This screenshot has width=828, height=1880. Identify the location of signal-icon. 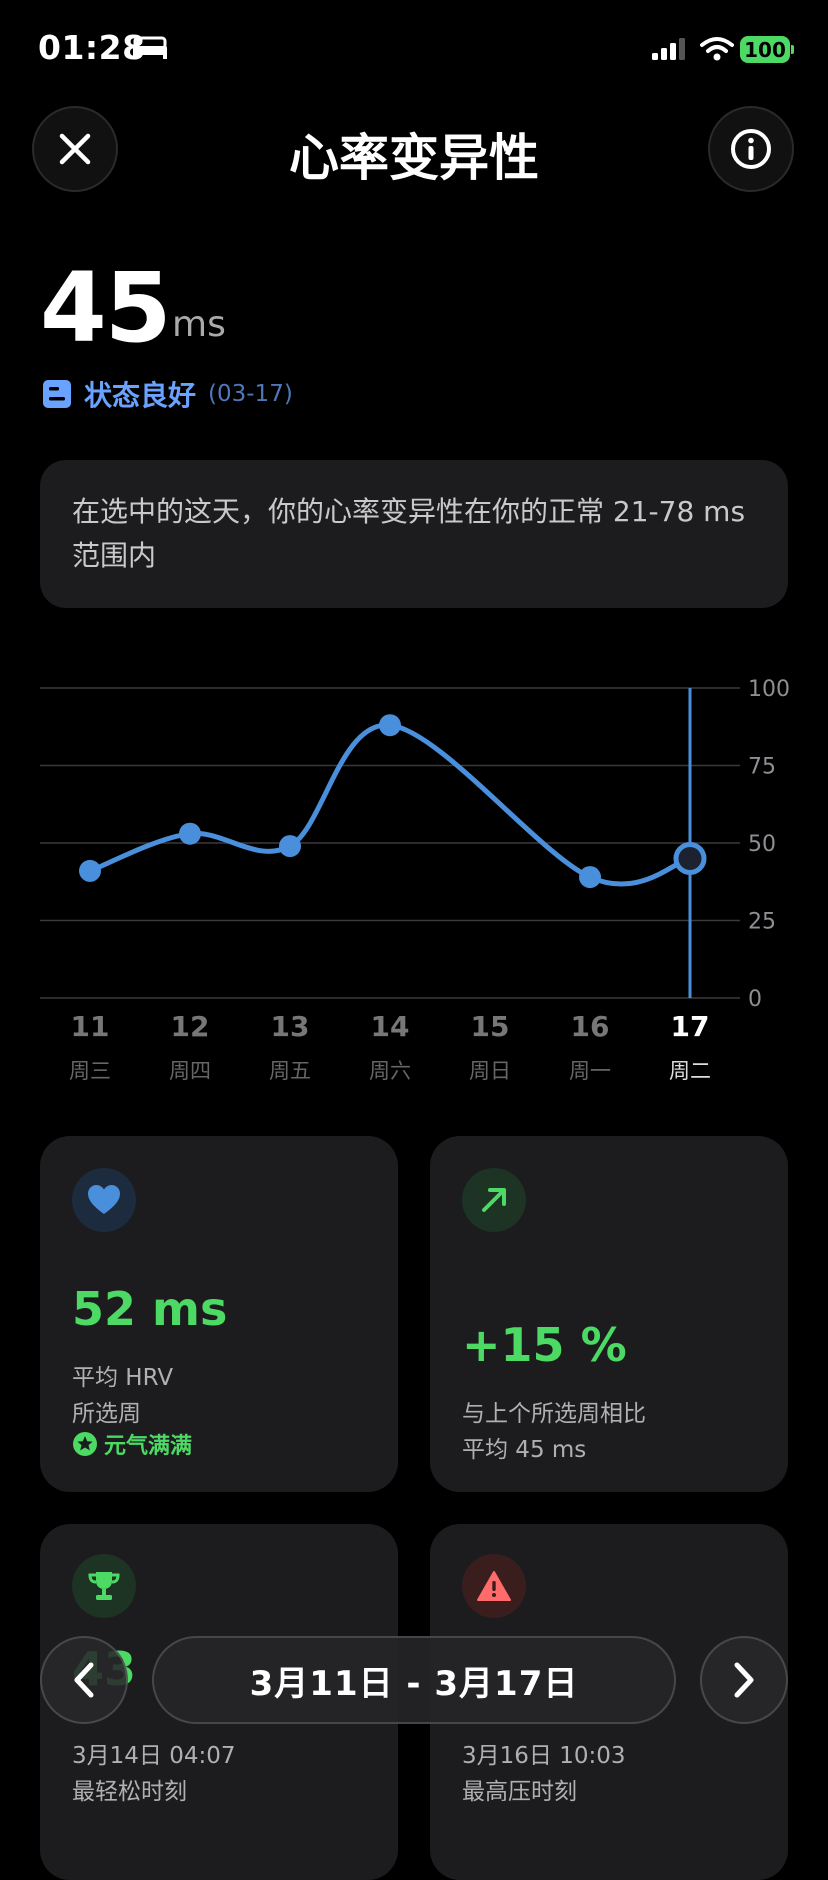
(668, 49).